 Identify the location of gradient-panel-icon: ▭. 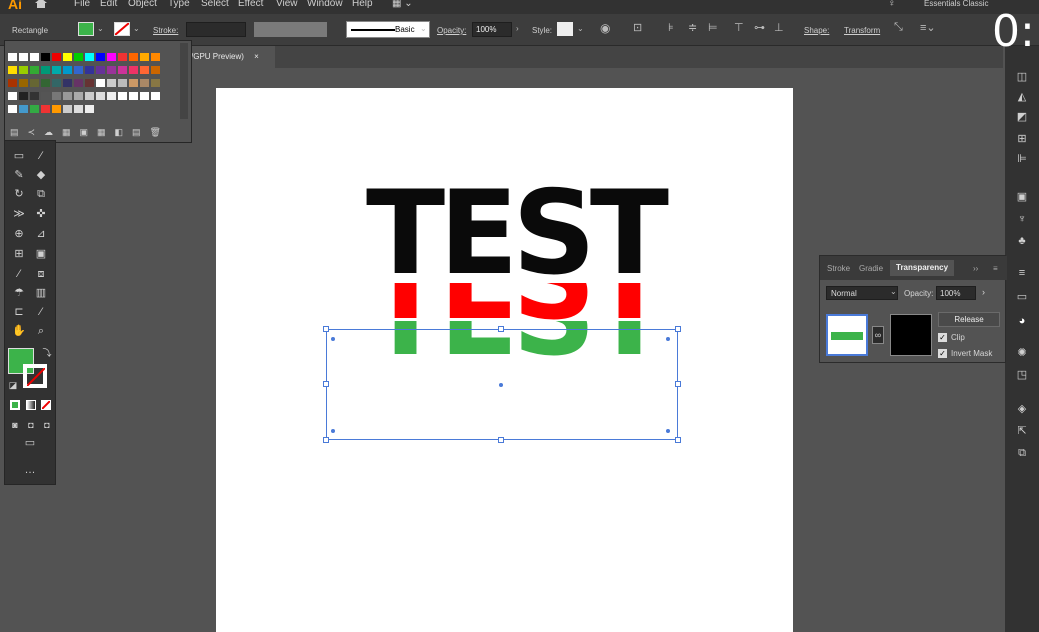
(1022, 297).